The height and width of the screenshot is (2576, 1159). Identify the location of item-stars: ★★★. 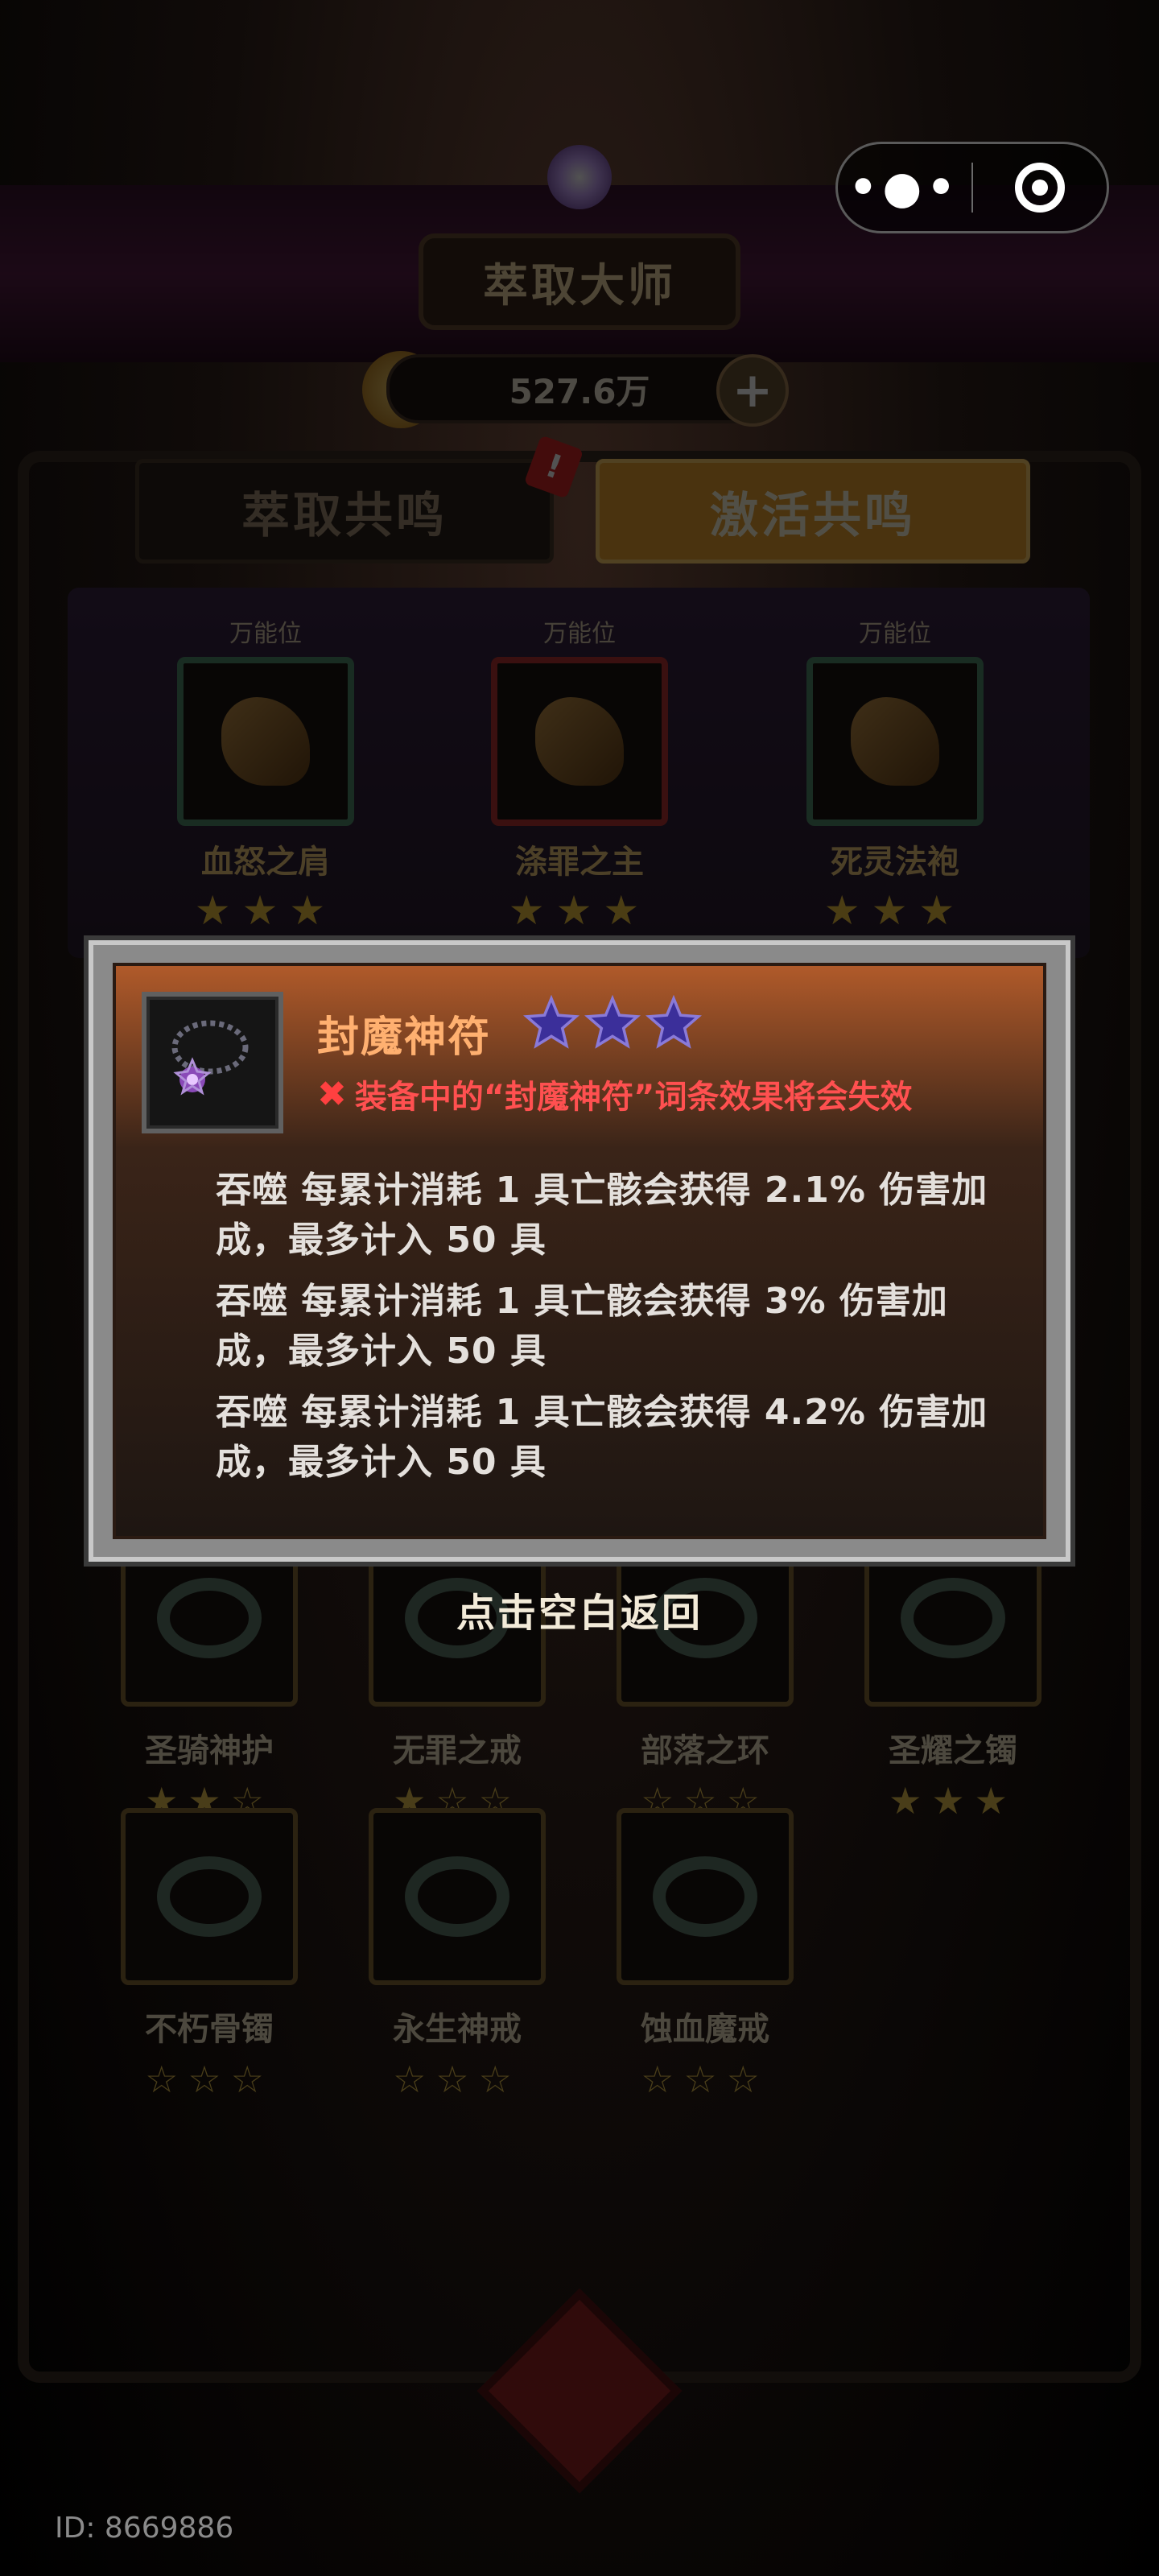
(953, 1801).